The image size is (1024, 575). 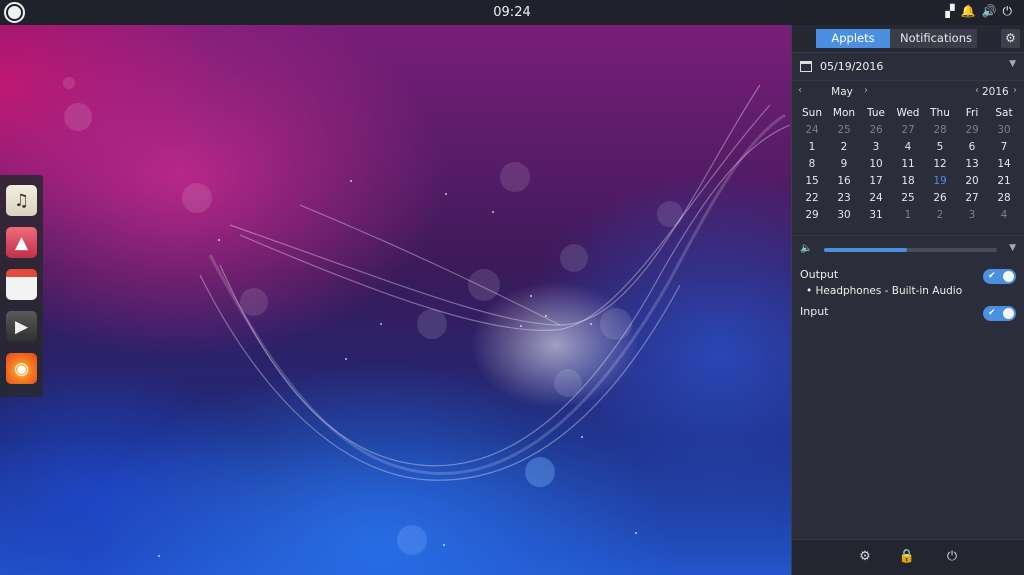 I want to click on calendar-day: 16, so click(x=844, y=181).